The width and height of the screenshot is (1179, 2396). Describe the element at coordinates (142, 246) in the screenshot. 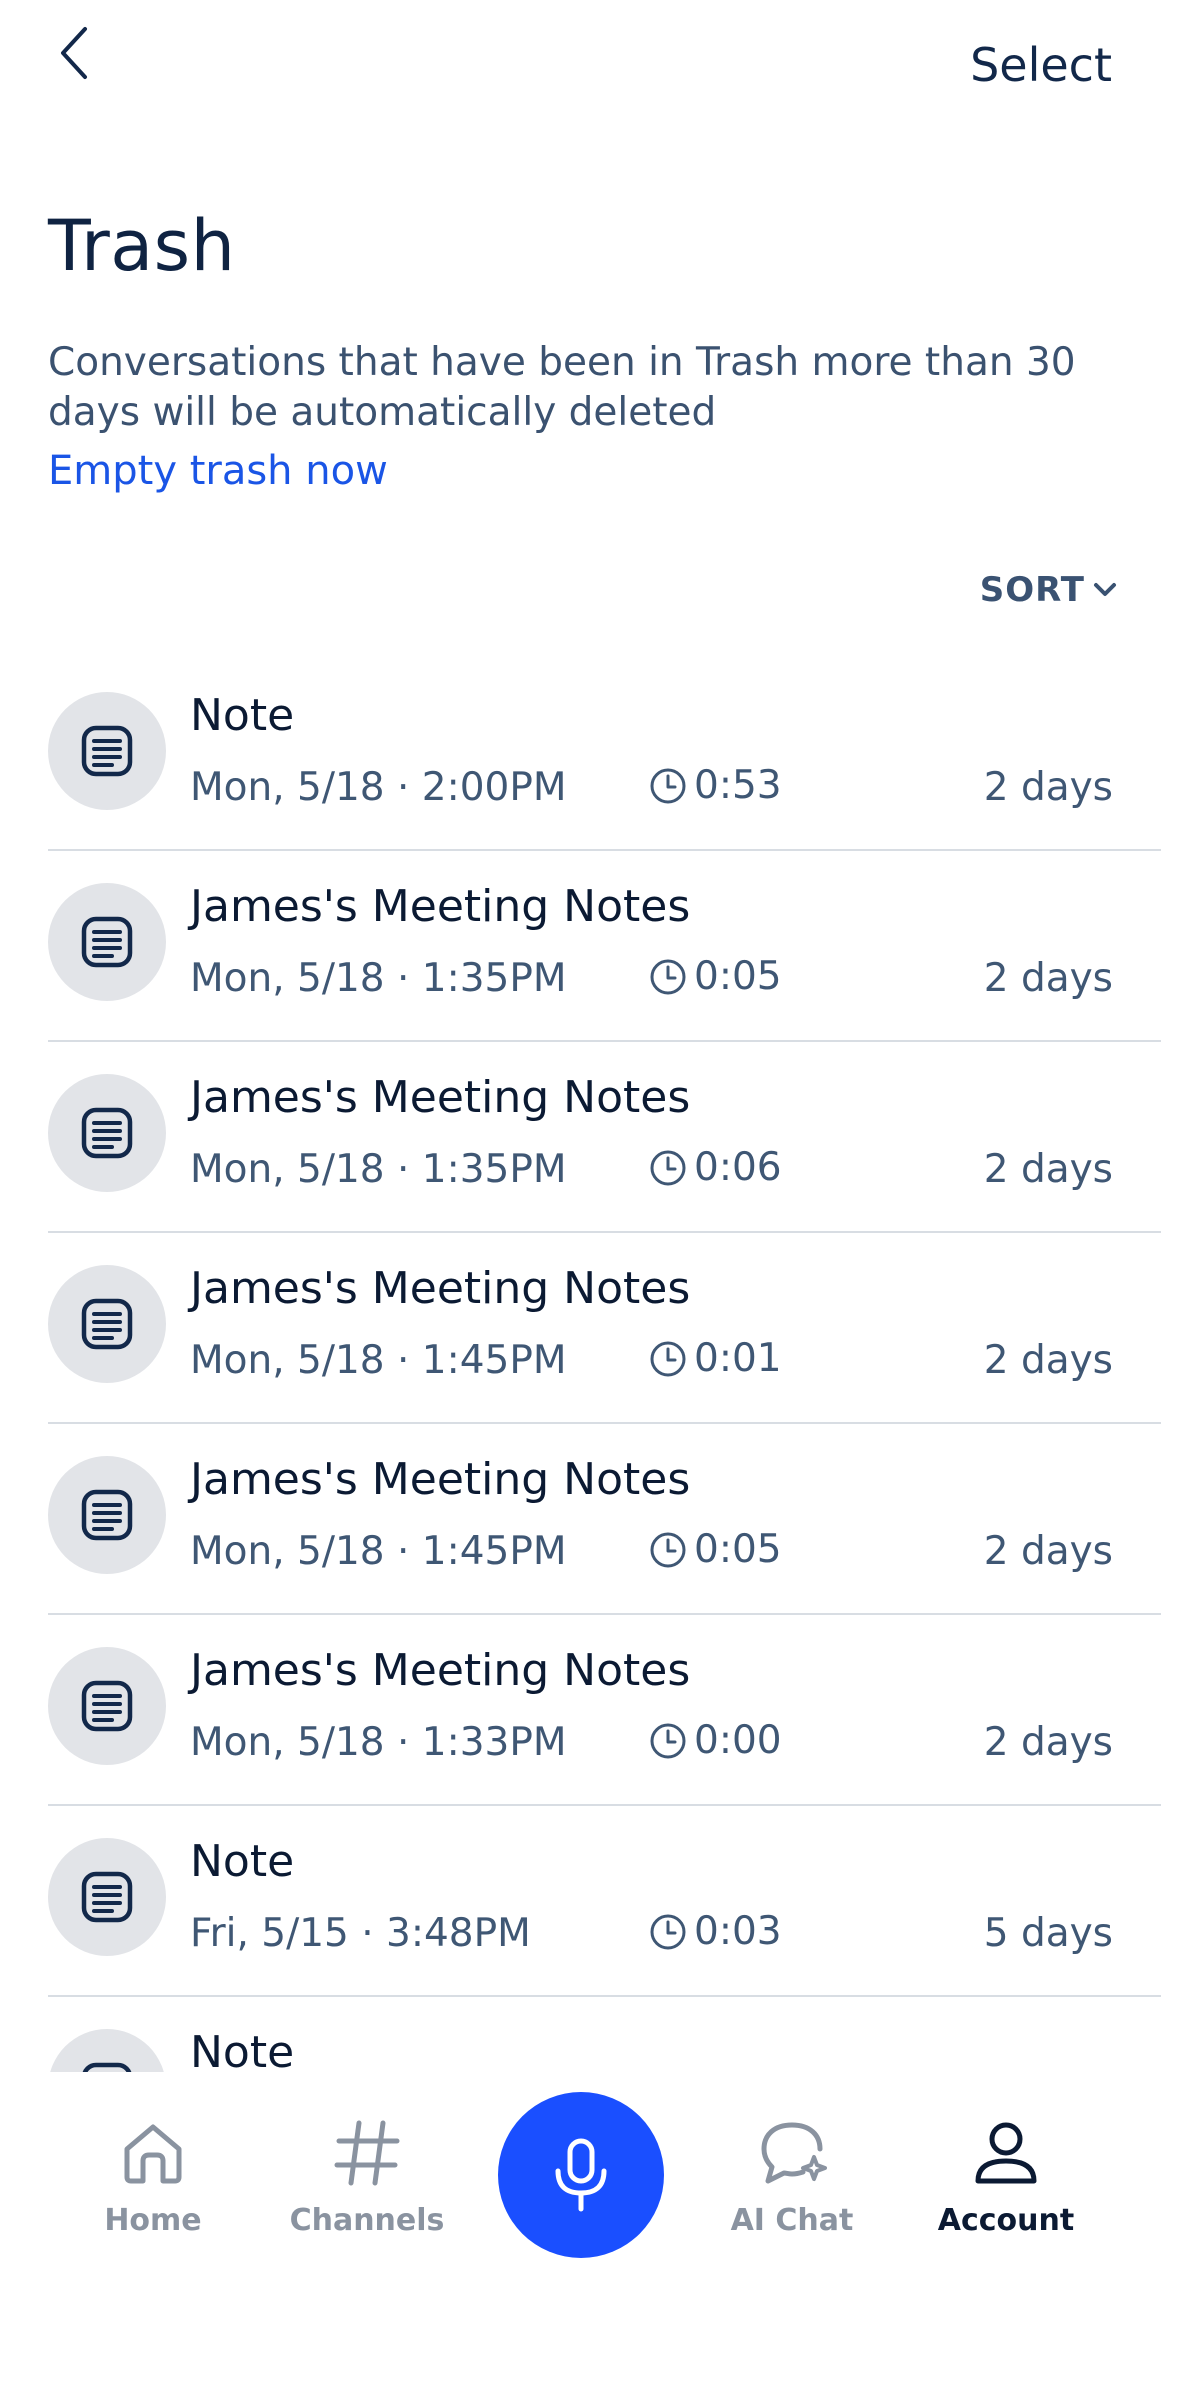

I see `page-title: Trash` at that location.